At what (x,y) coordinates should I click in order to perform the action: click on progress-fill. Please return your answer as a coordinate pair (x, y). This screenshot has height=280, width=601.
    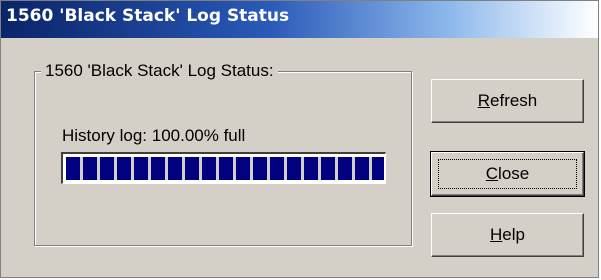
    Looking at the image, I should click on (225, 168).